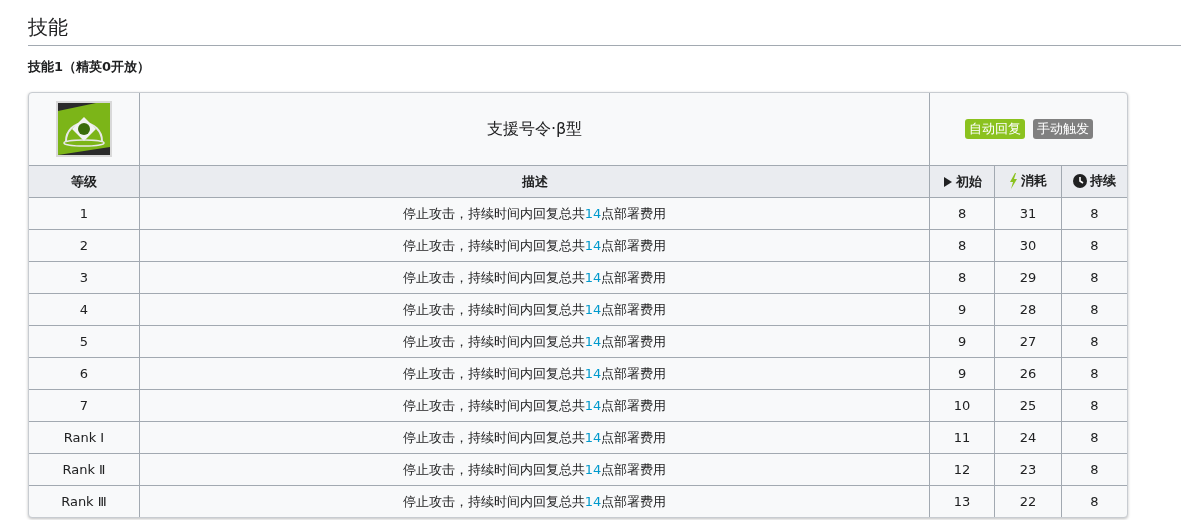  What do you see at coordinates (1027, 309) in the screenshot?
I see `table-cell: 28` at bounding box center [1027, 309].